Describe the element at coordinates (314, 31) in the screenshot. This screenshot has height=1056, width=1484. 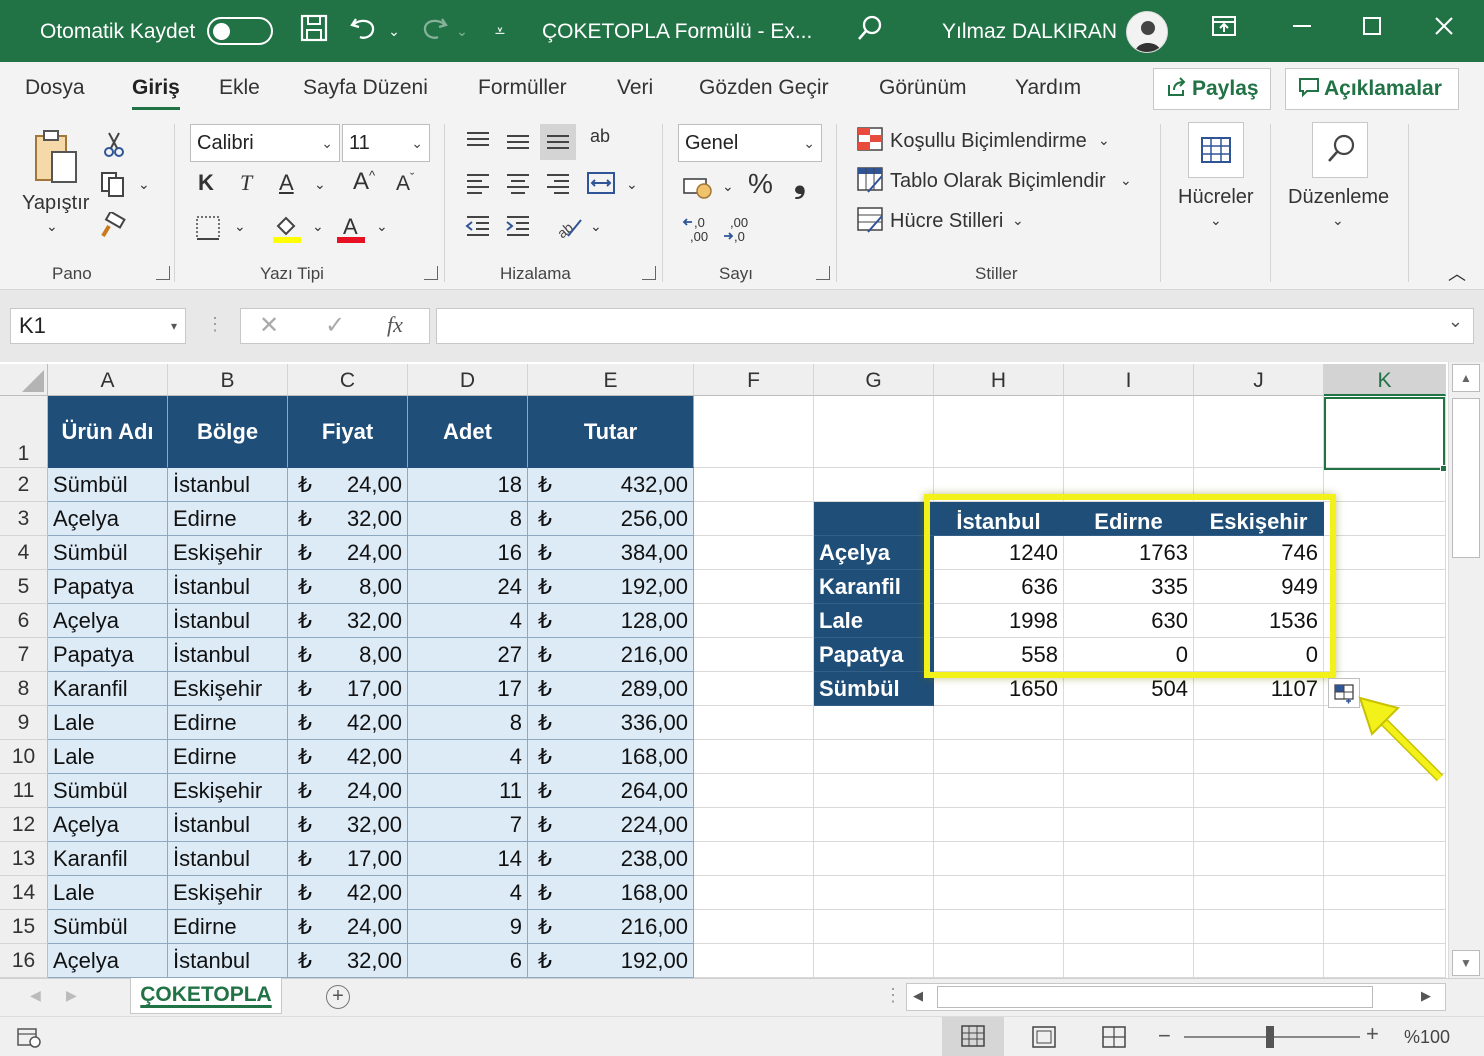
I see `save-icon` at that location.